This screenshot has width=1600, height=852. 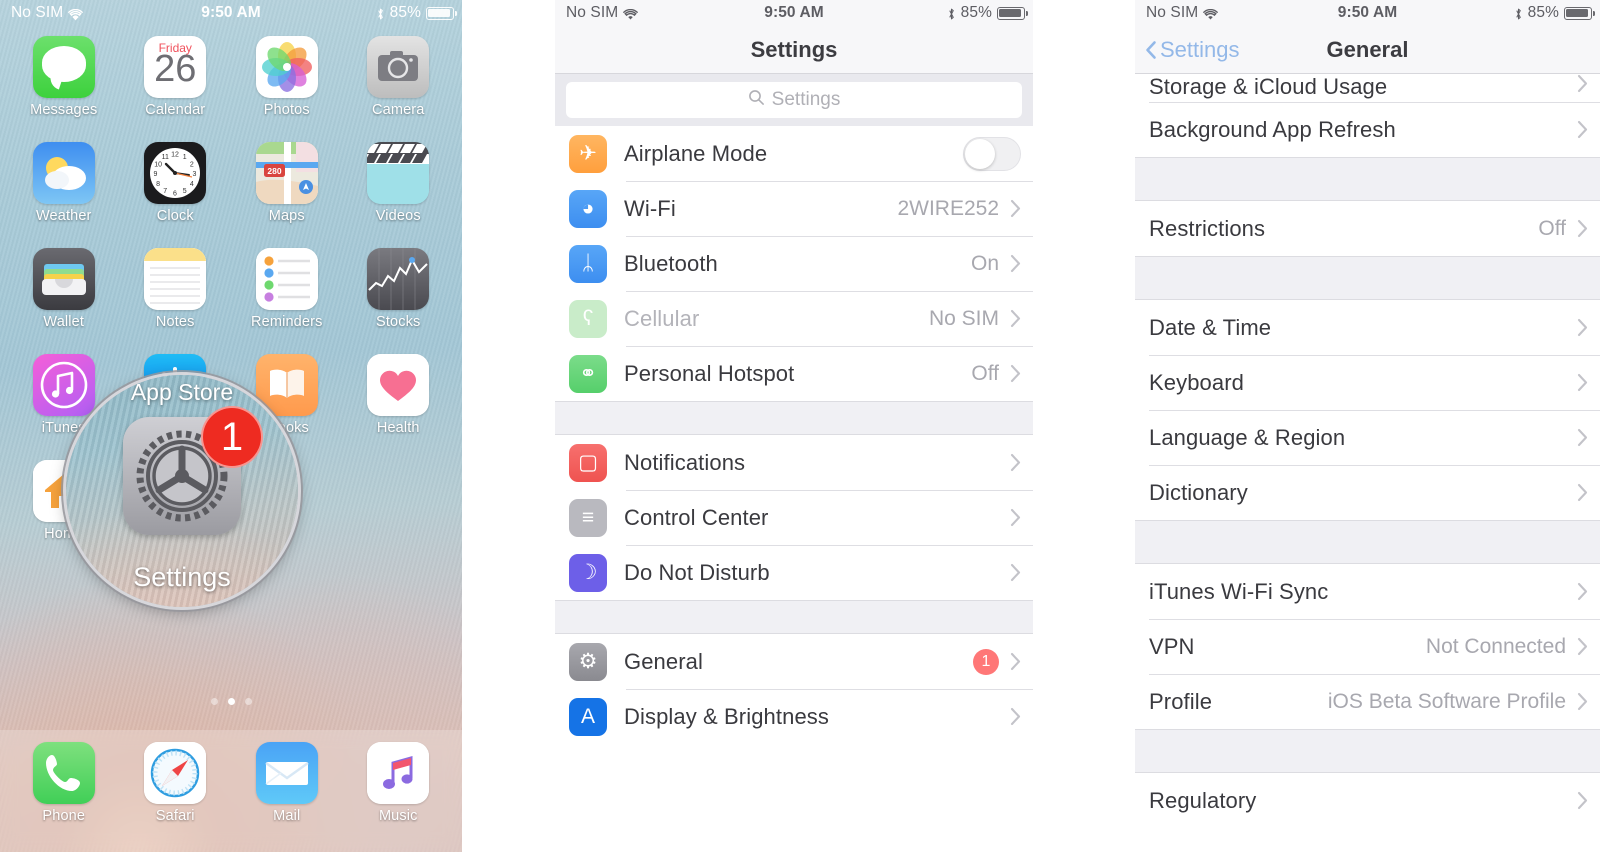 What do you see at coordinates (588, 208) in the screenshot?
I see `wifi-icon: ◕` at bounding box center [588, 208].